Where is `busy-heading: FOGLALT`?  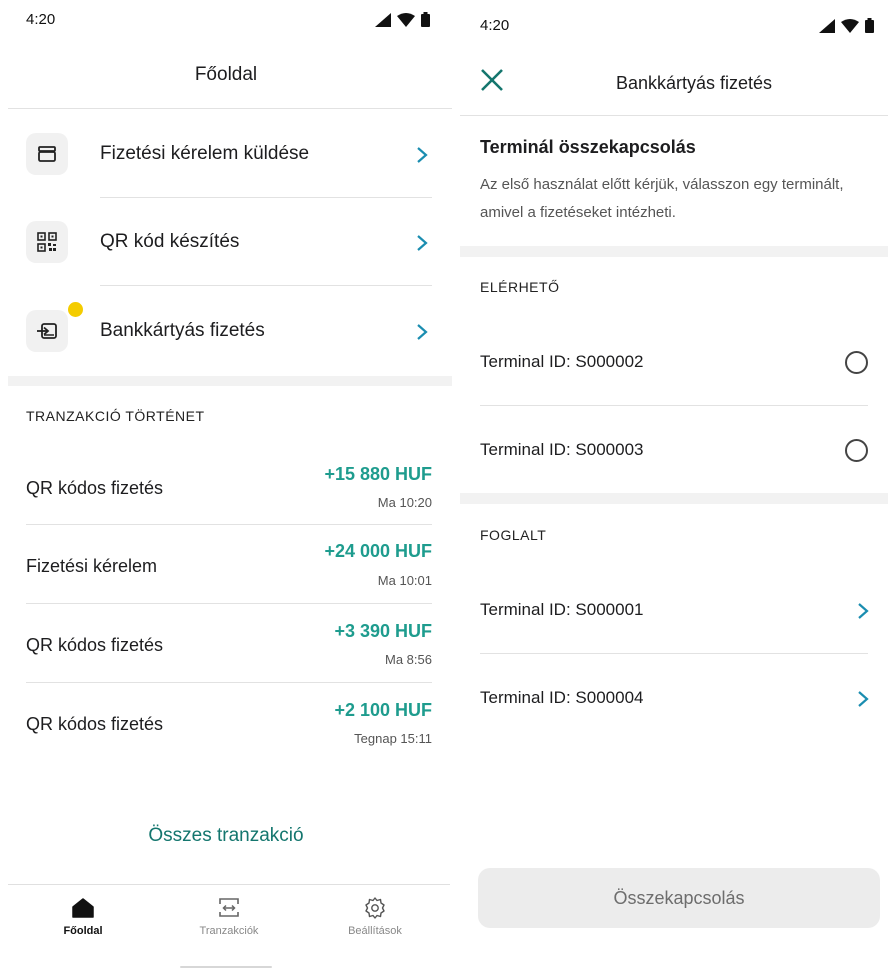
busy-heading: FOGLALT is located at coordinates (513, 535).